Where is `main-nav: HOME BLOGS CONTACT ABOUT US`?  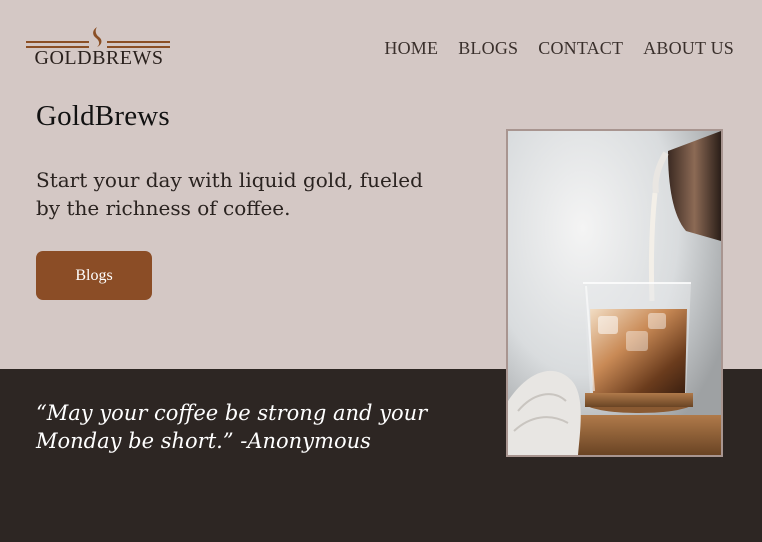
main-nav: HOME BLOGS CONTACT ABOUT US is located at coordinates (559, 48).